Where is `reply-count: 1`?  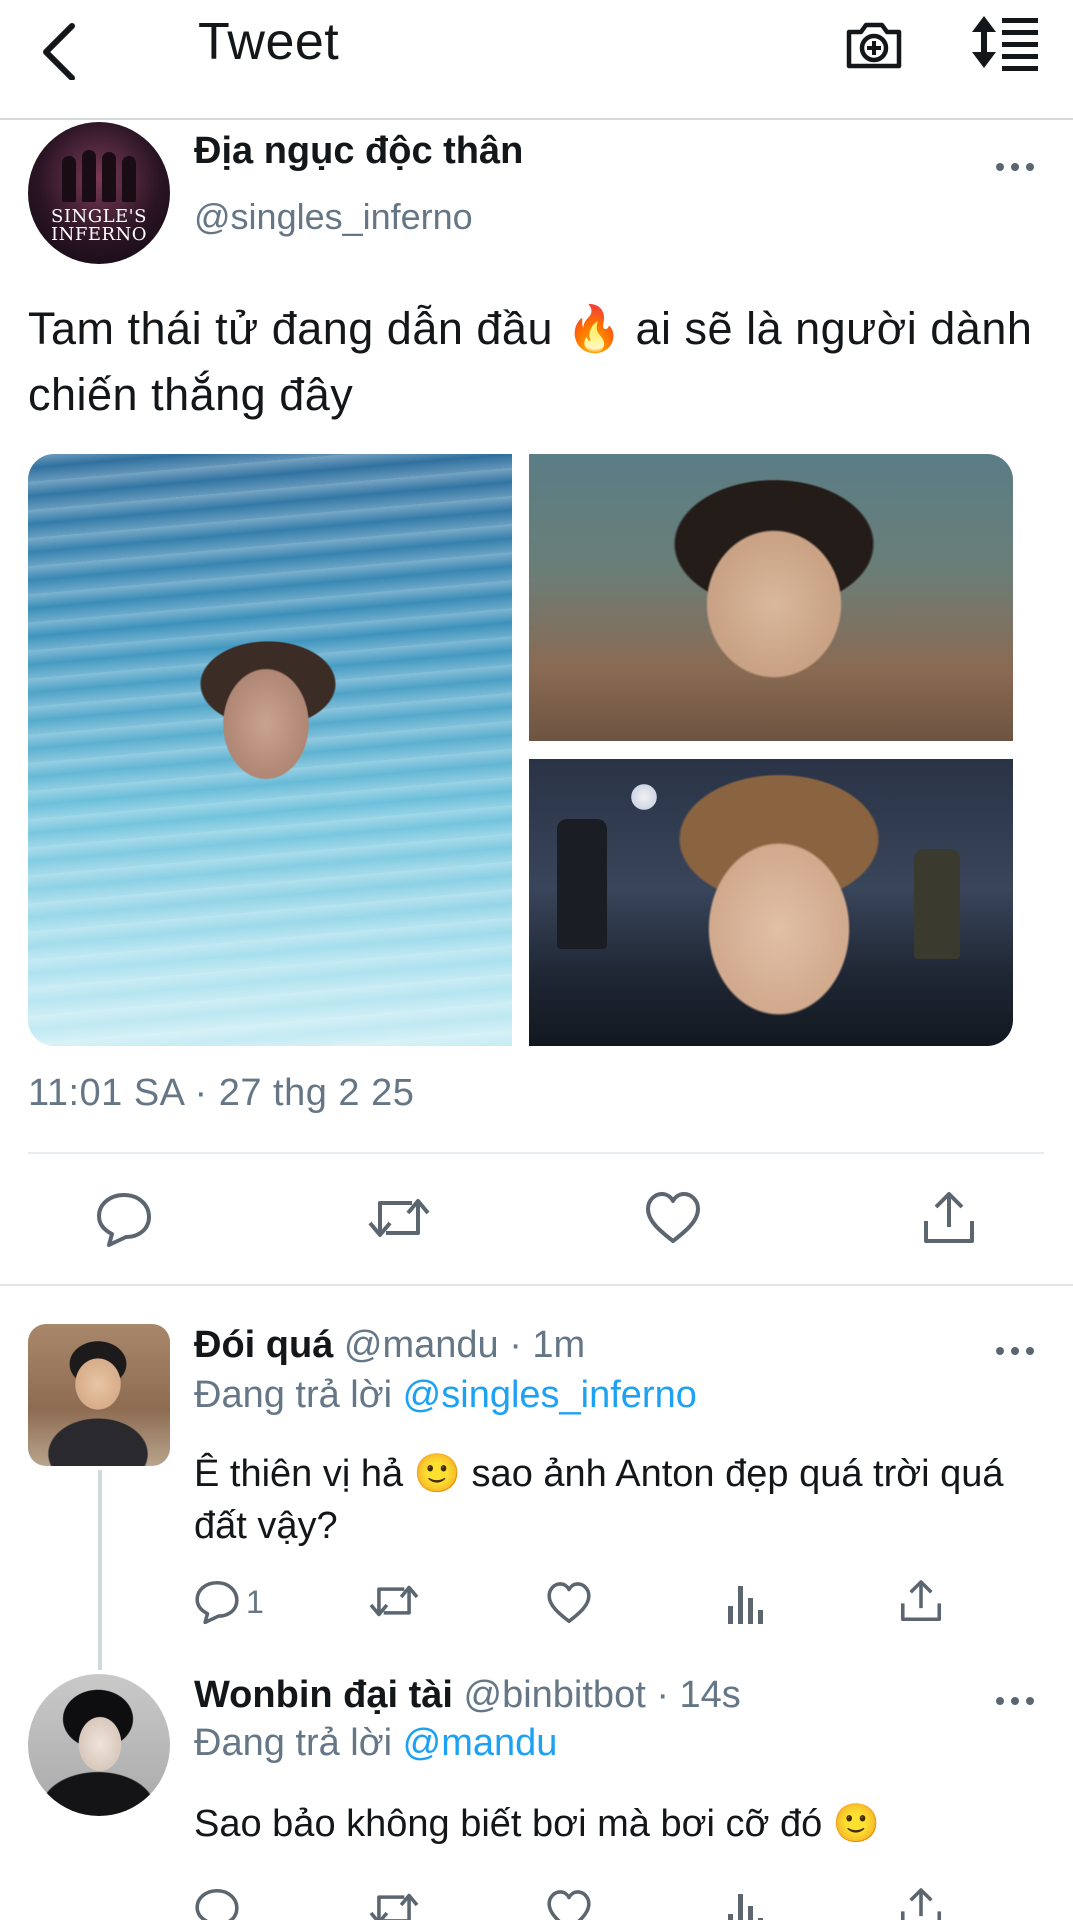 reply-count: 1 is located at coordinates (255, 1602).